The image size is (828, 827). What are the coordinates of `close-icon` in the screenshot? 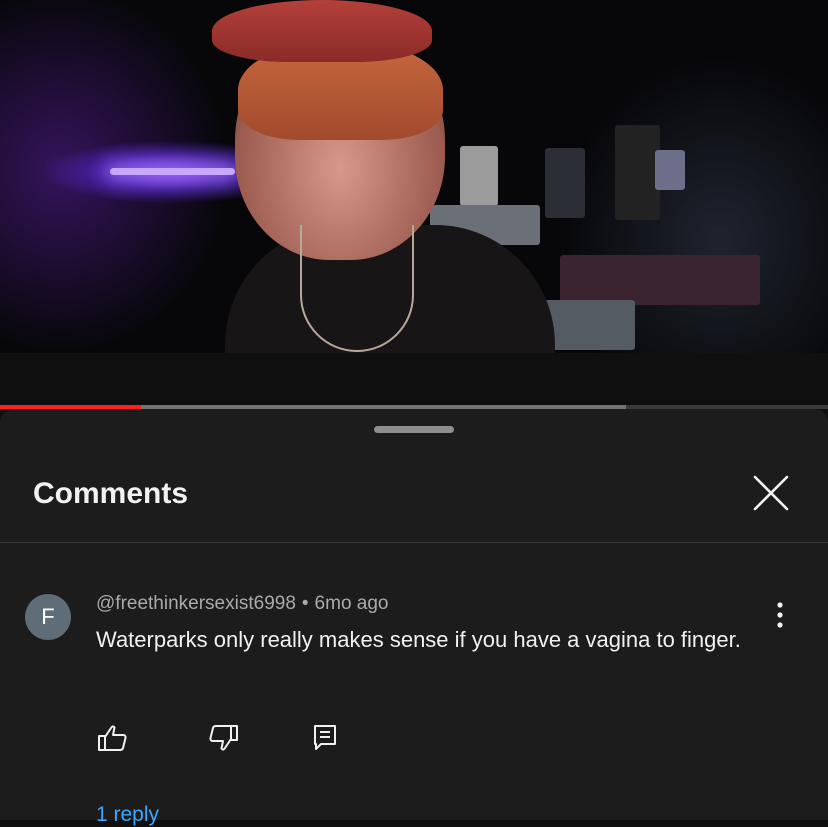 It's located at (771, 493).